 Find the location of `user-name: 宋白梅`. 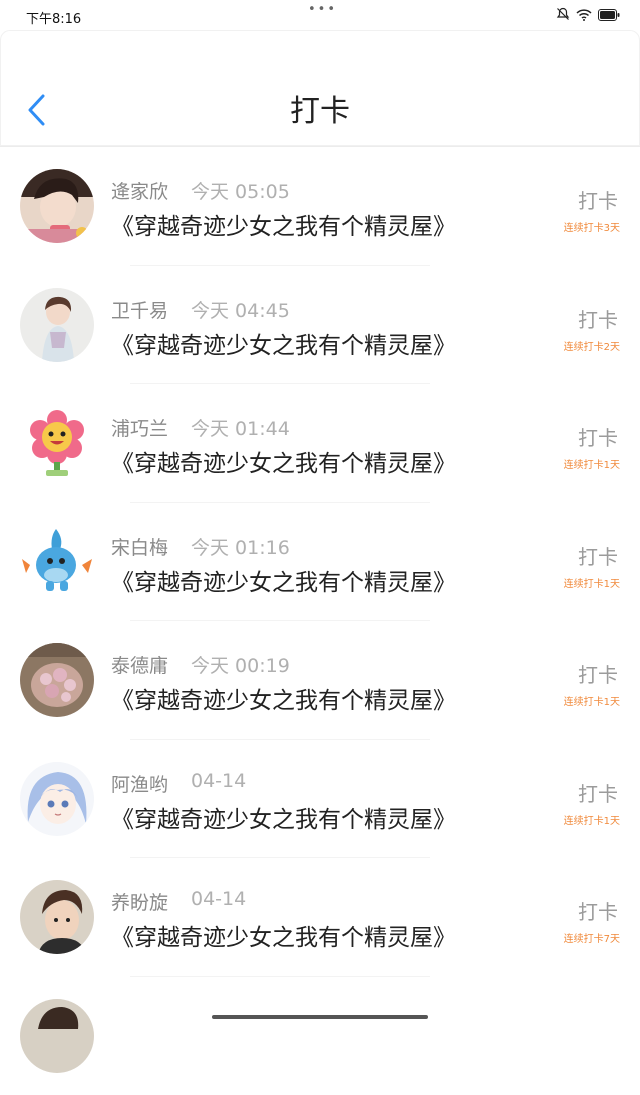

user-name: 宋白梅 is located at coordinates (139, 546).